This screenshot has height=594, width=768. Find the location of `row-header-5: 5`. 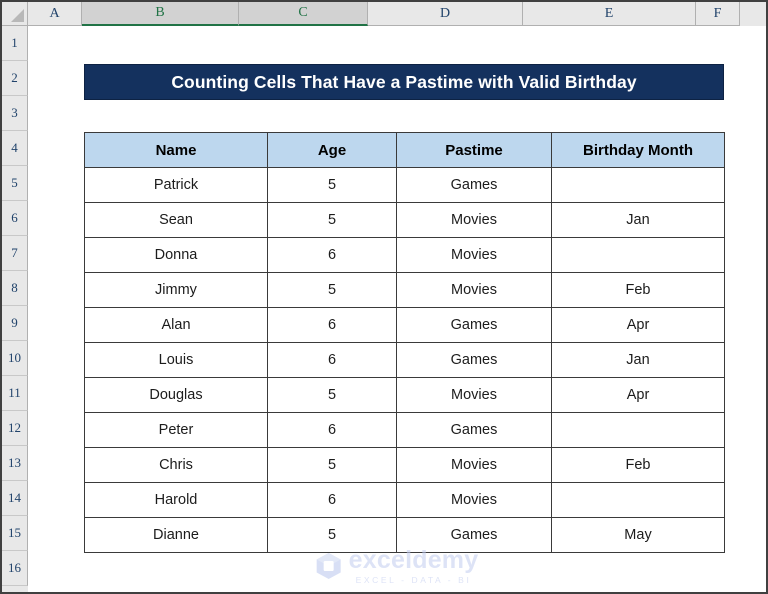

row-header-5: 5 is located at coordinates (15, 183).